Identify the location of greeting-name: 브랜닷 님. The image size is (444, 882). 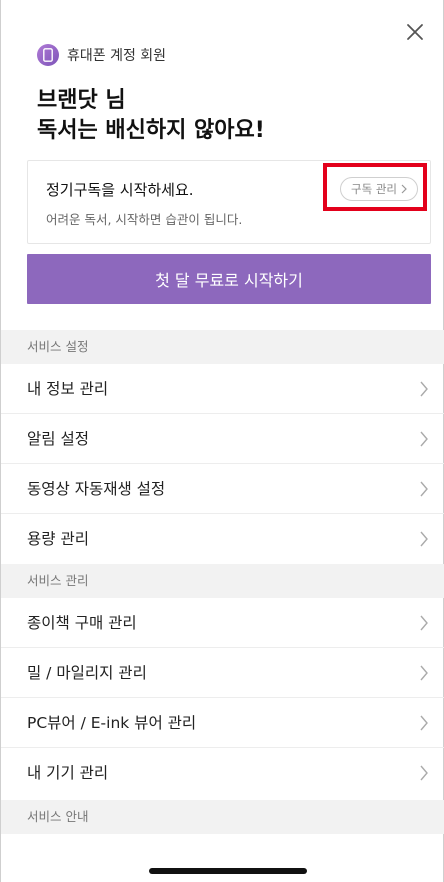
(81, 100).